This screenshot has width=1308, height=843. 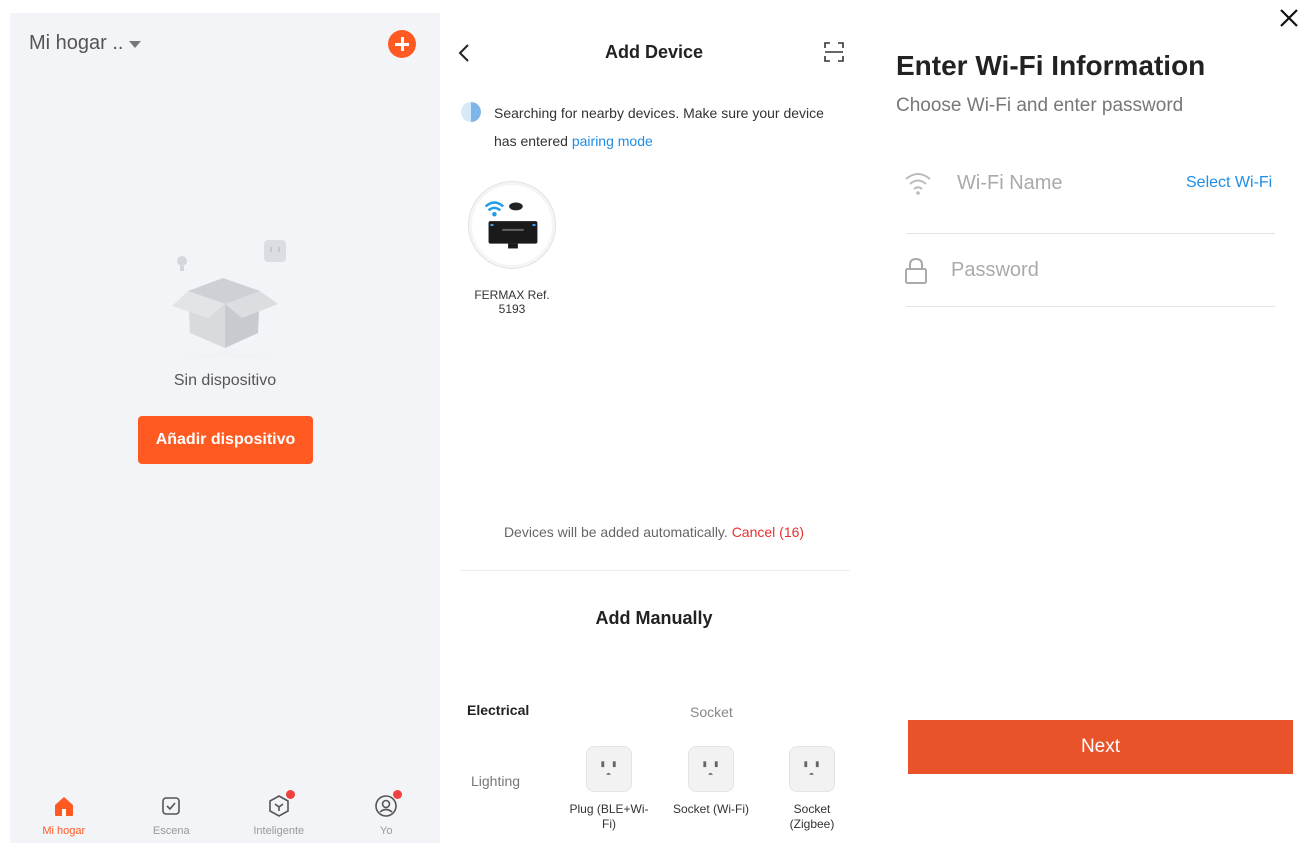 What do you see at coordinates (995, 270) in the screenshot?
I see `password-field: Password` at bounding box center [995, 270].